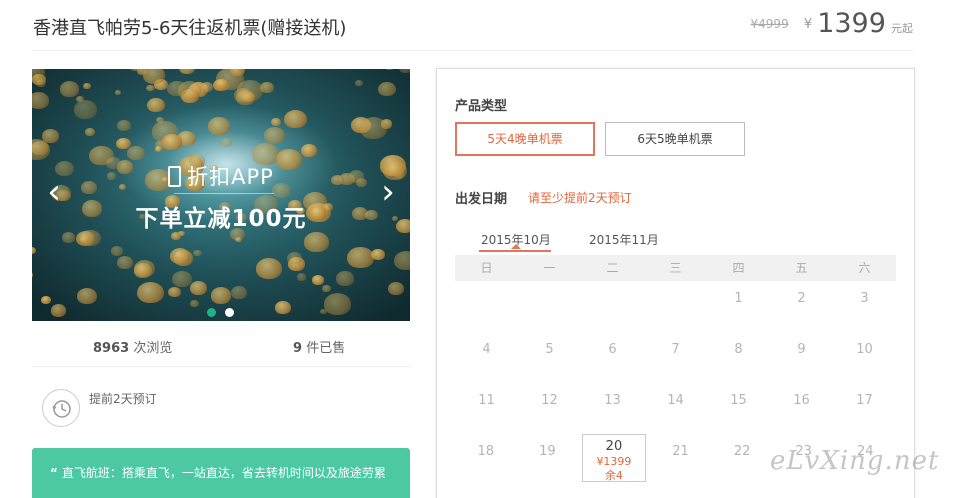 The height and width of the screenshot is (498, 975). What do you see at coordinates (864, 268) in the screenshot?
I see `weekday-sat: 六` at bounding box center [864, 268].